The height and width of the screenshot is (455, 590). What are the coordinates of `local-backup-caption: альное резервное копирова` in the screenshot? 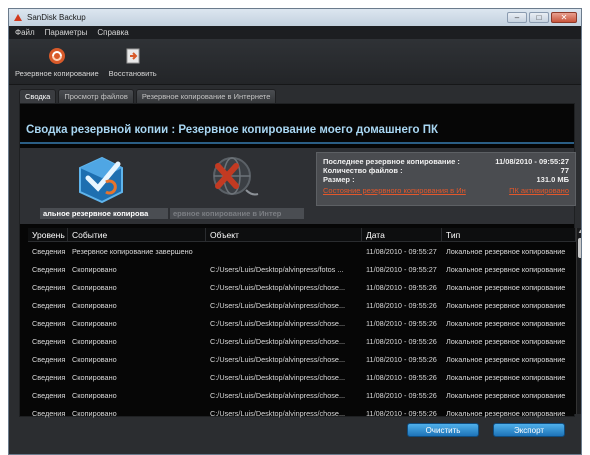 It's located at (104, 213).